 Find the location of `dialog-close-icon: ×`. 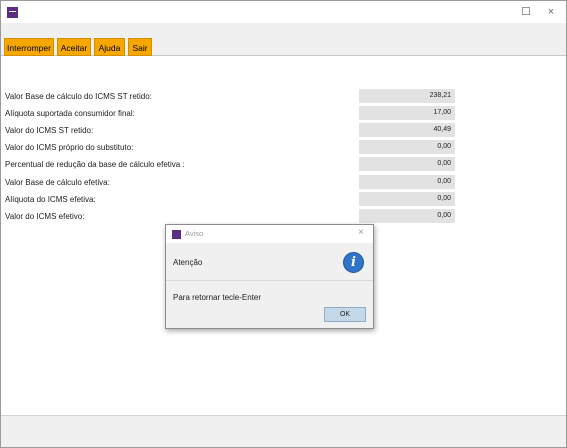

dialog-close-icon: × is located at coordinates (361, 232).